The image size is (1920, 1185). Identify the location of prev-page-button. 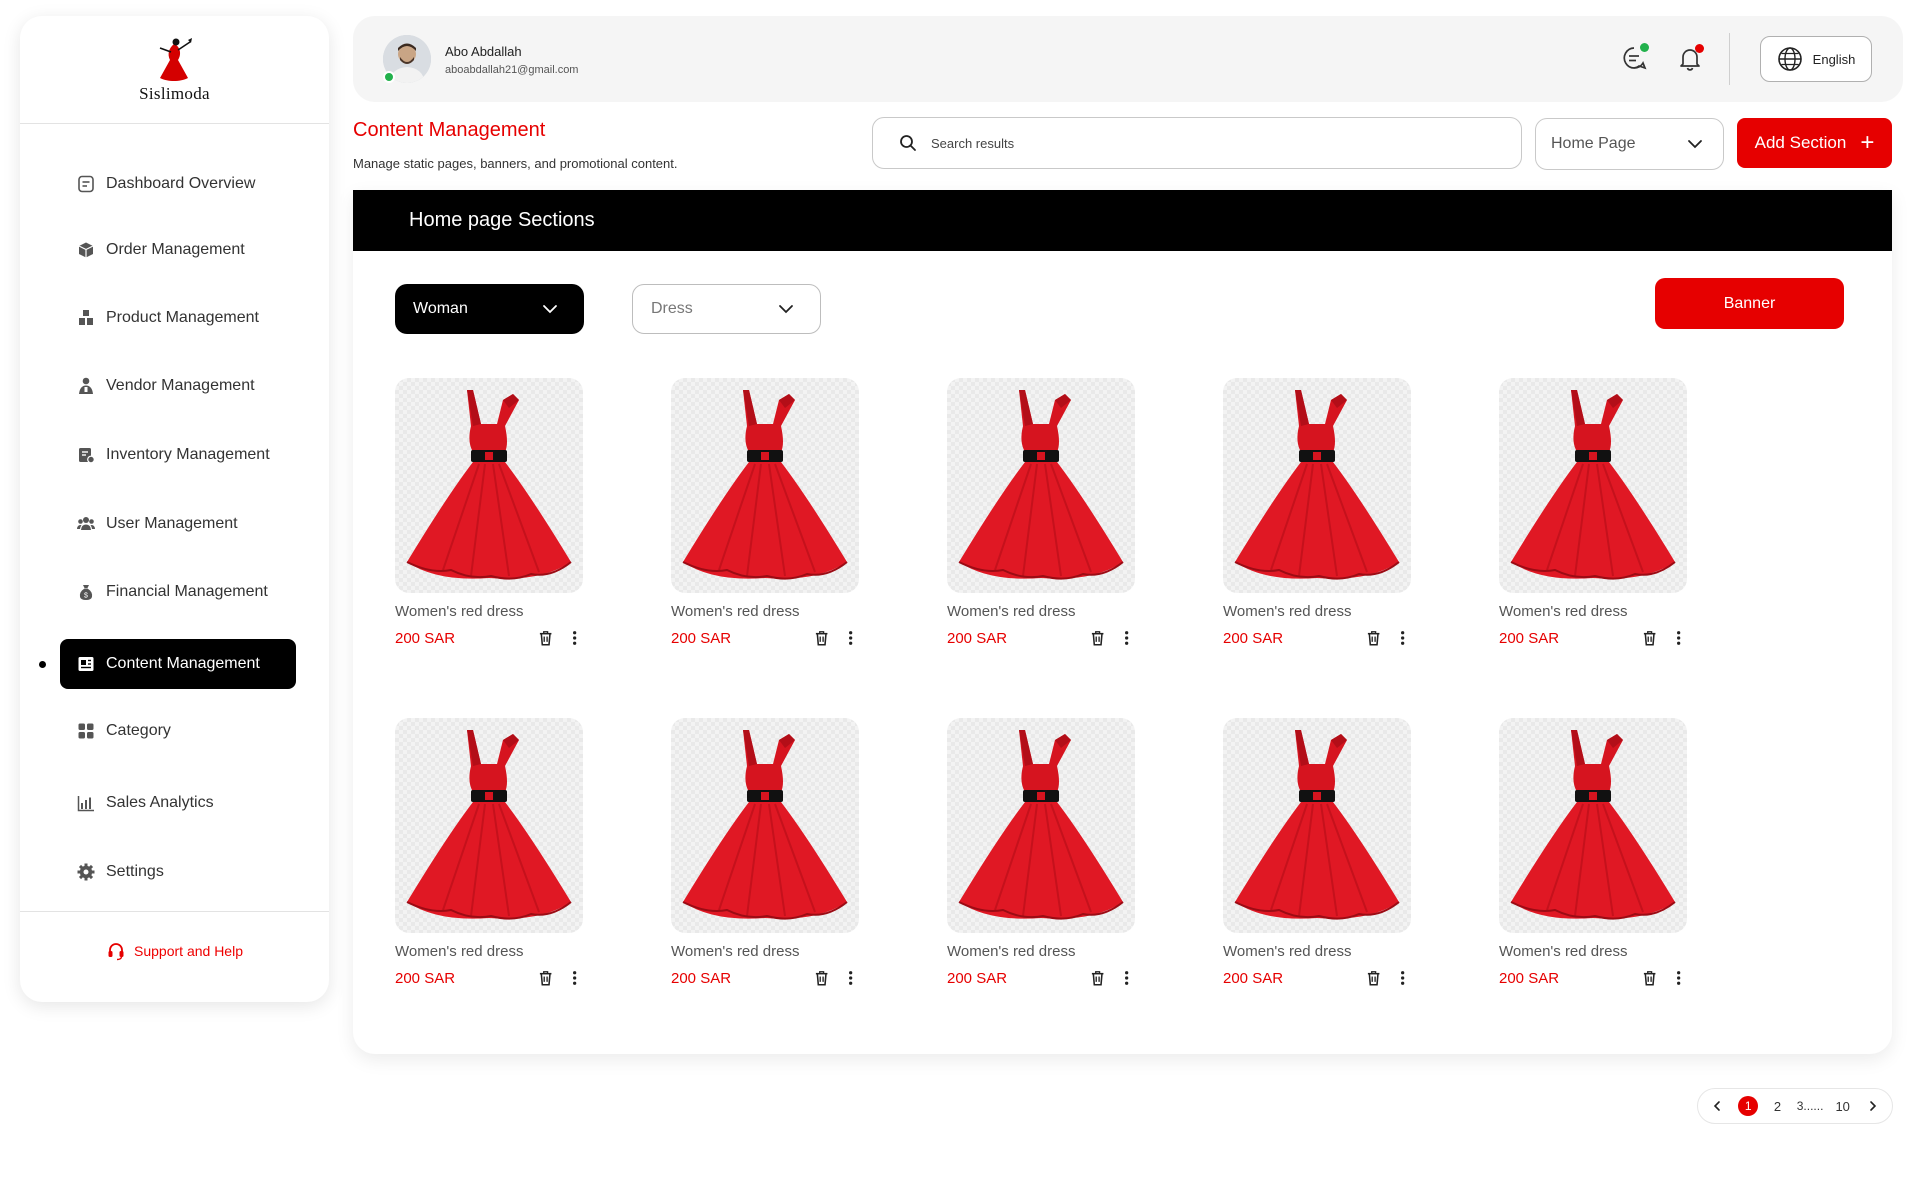
(1717, 1106).